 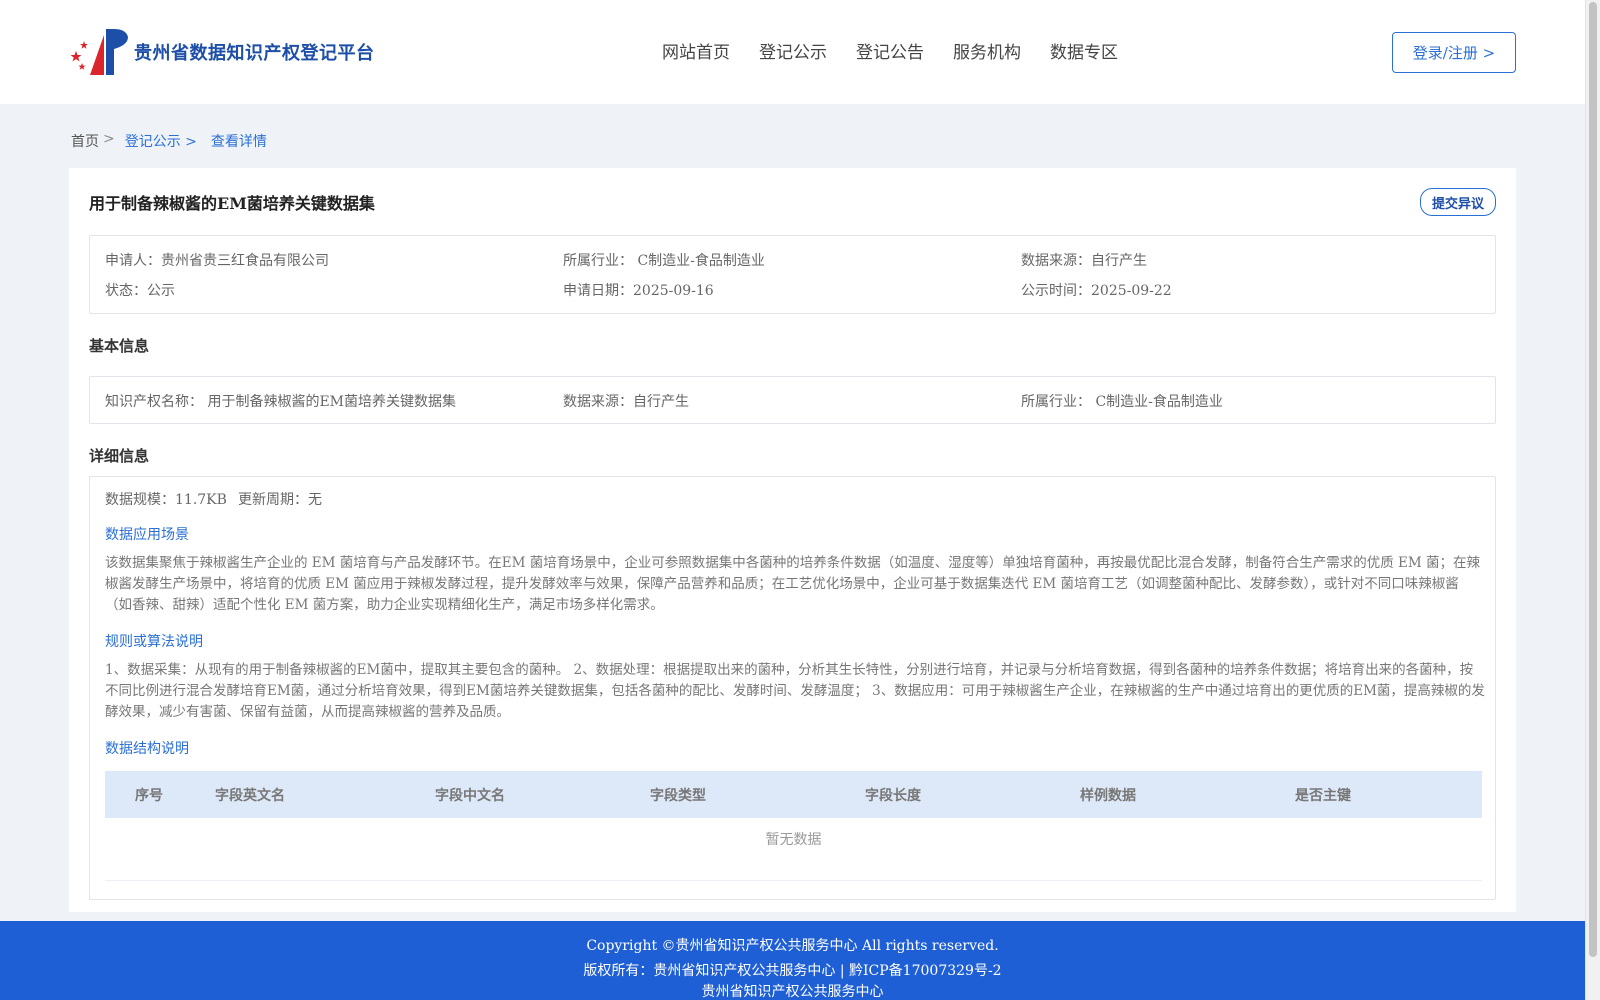 What do you see at coordinates (147, 535) in the screenshot?
I see `application-scenario-title: 数据应用场景` at bounding box center [147, 535].